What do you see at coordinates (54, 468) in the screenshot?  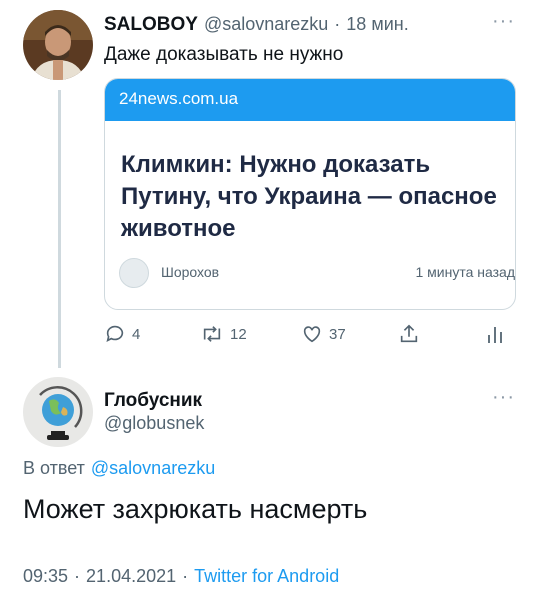 I see `reply-to-prefix: В ответ` at bounding box center [54, 468].